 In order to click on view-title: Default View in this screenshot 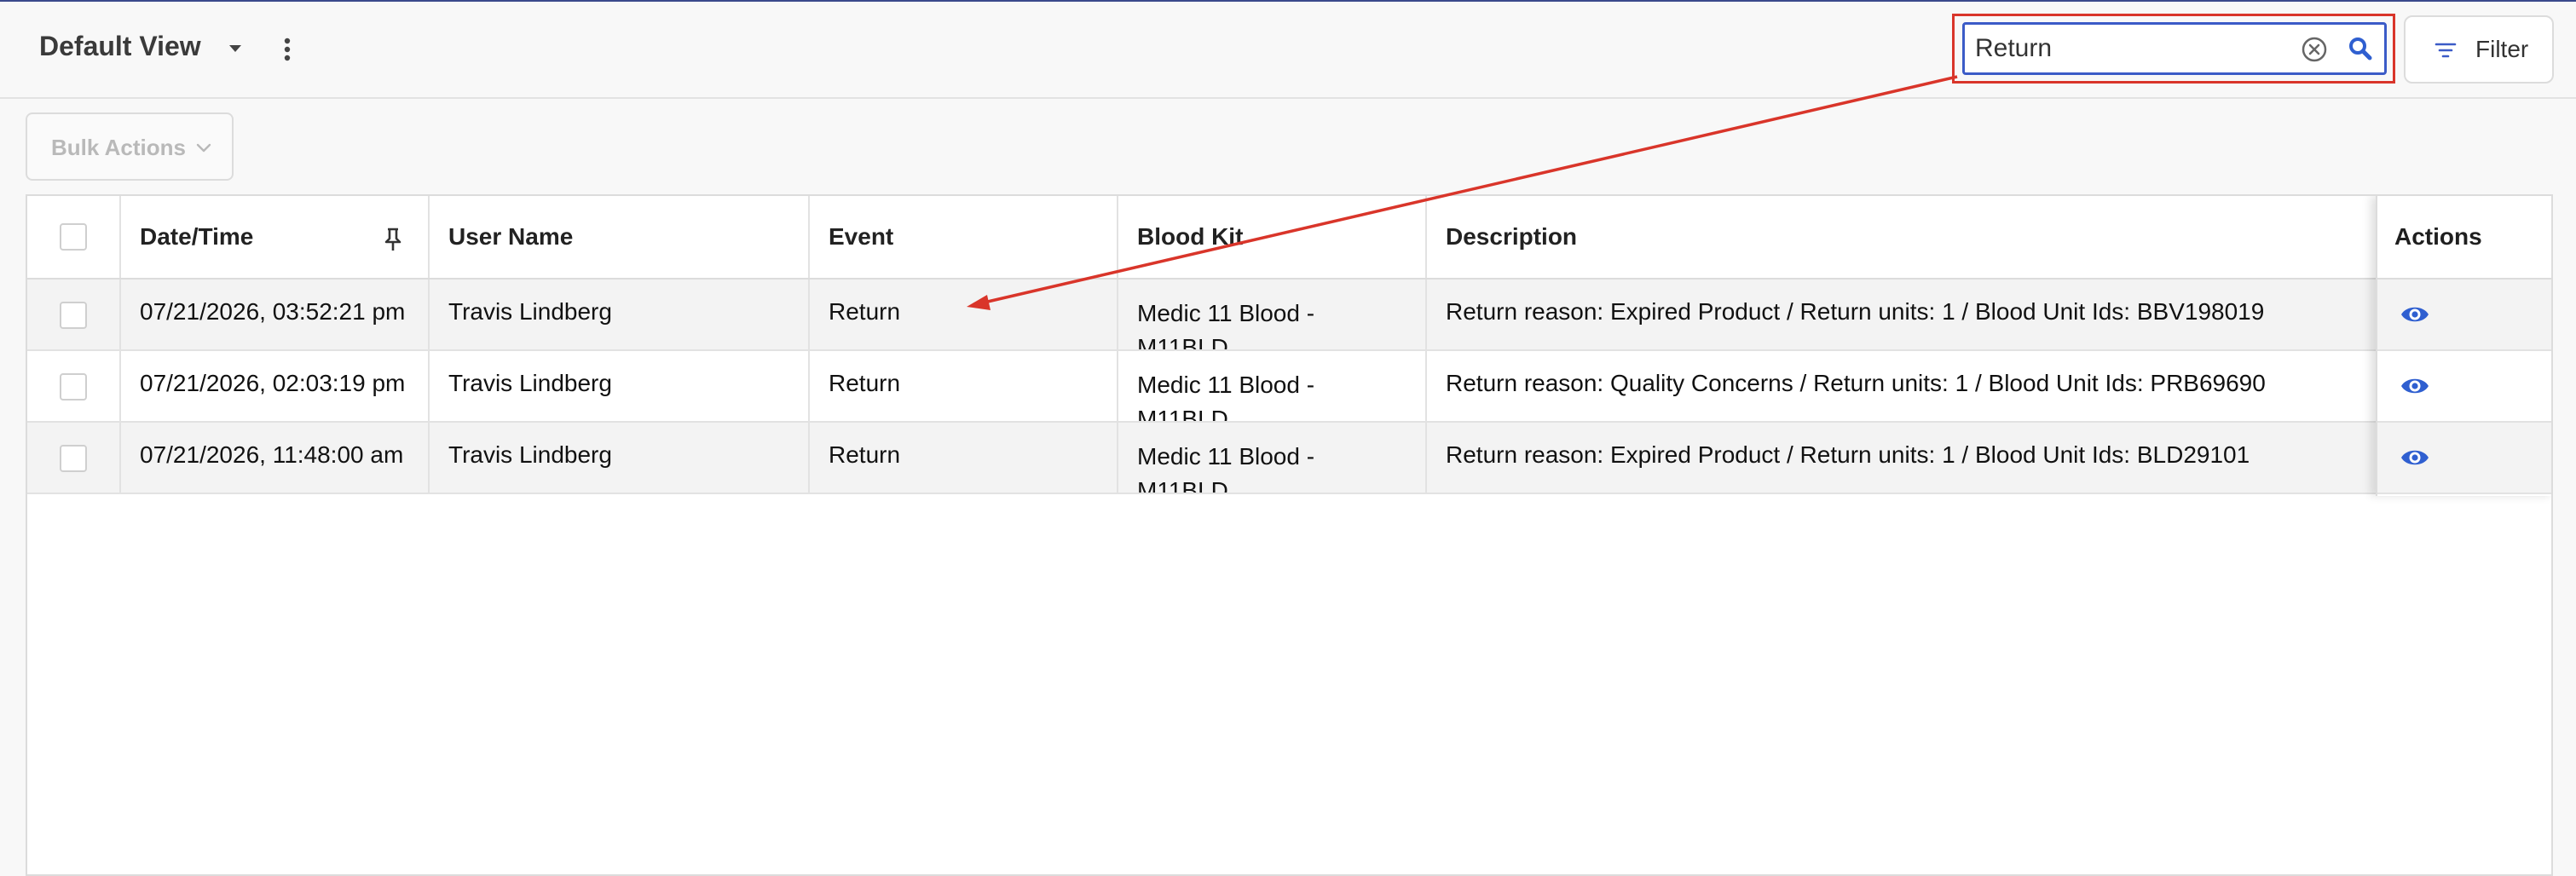, I will do `click(120, 46)`.